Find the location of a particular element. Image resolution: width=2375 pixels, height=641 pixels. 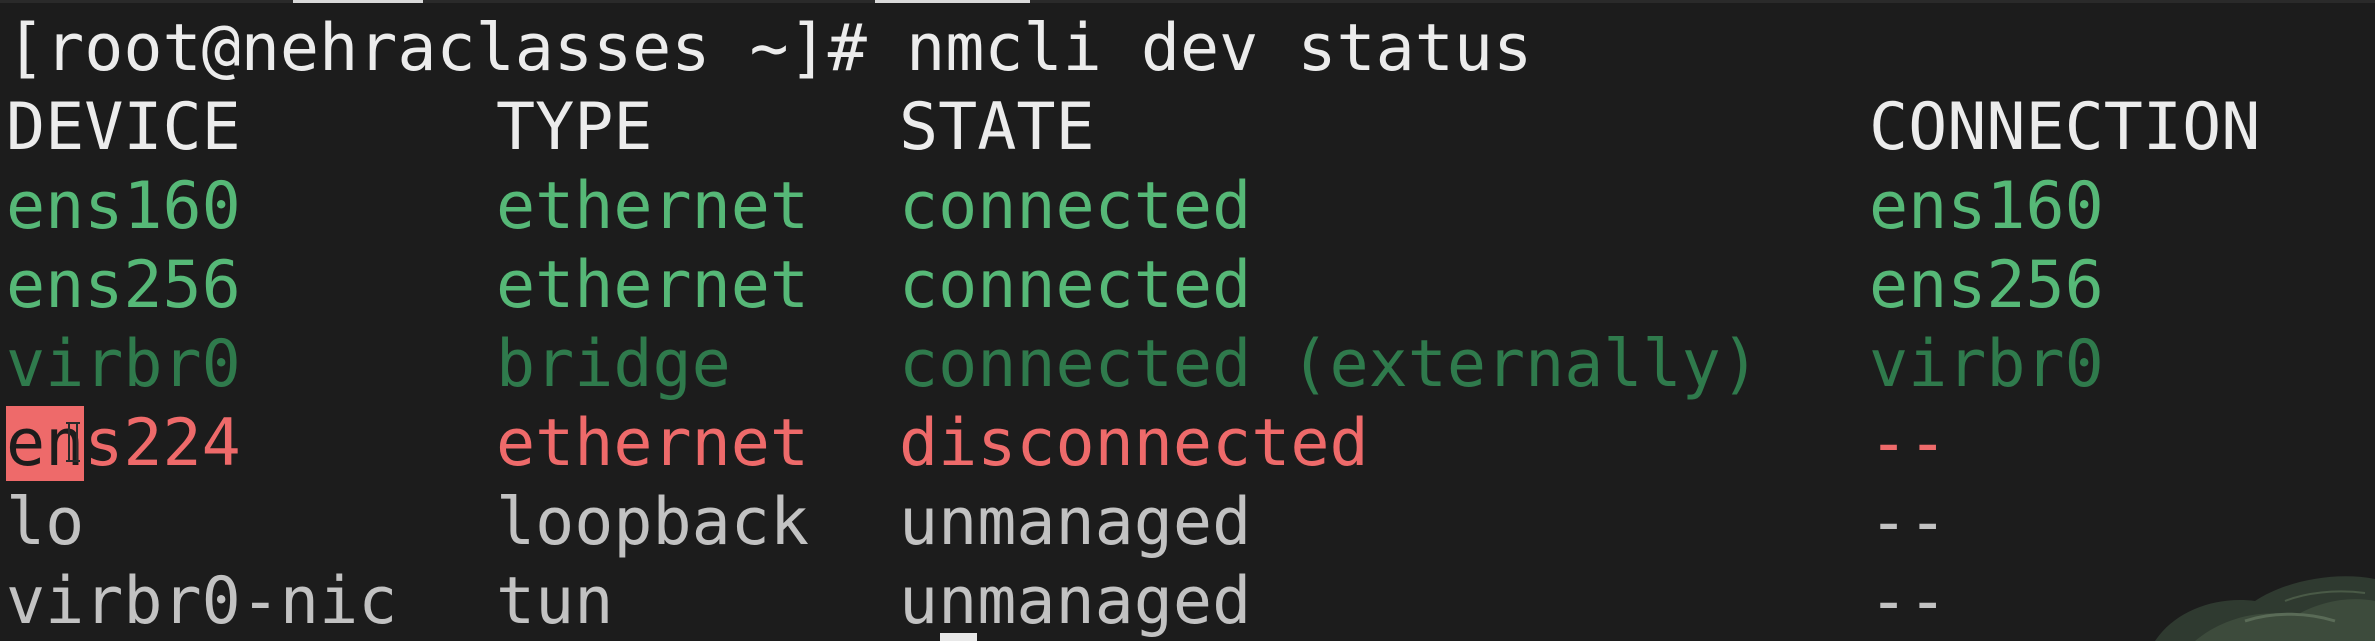

type-cell: bridge is located at coordinates (613, 364).